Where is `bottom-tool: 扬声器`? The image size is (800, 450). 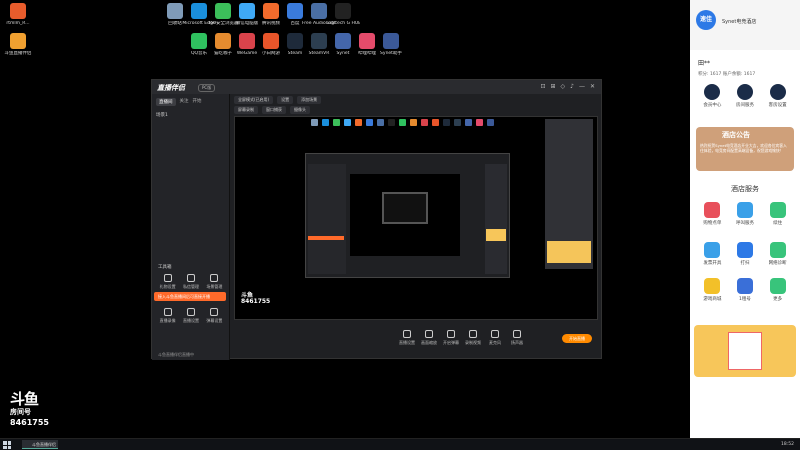
bottom-tool: 扬声器 is located at coordinates (517, 338).